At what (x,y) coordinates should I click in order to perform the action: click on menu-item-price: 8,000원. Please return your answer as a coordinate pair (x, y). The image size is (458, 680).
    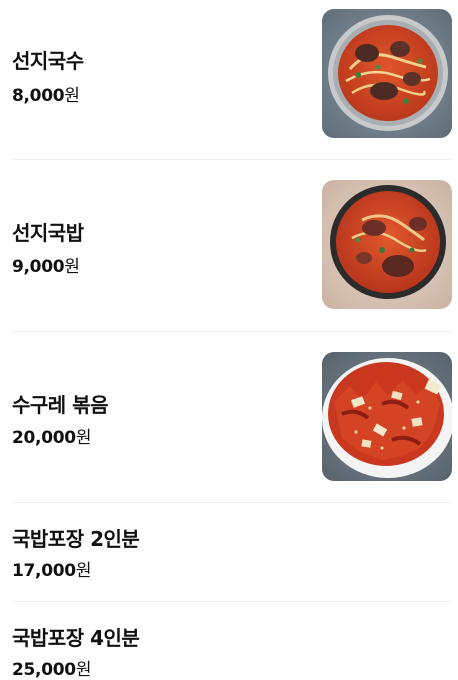
    Looking at the image, I should click on (46, 93).